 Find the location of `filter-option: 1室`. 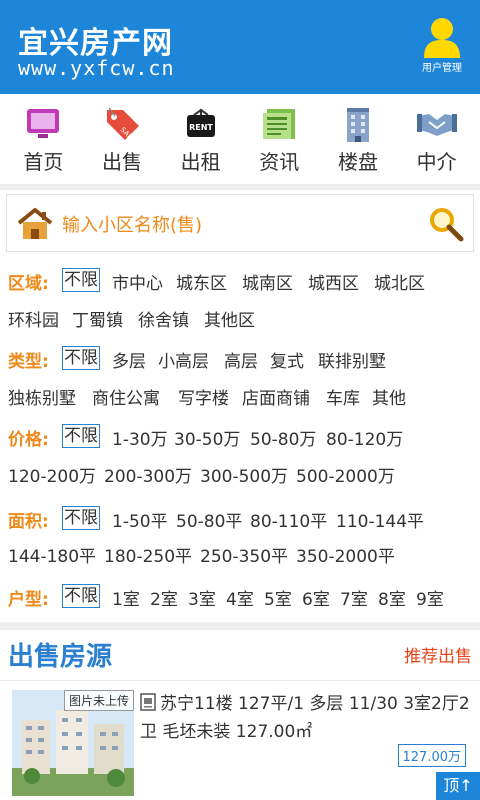

filter-option: 1室 is located at coordinates (126, 597).